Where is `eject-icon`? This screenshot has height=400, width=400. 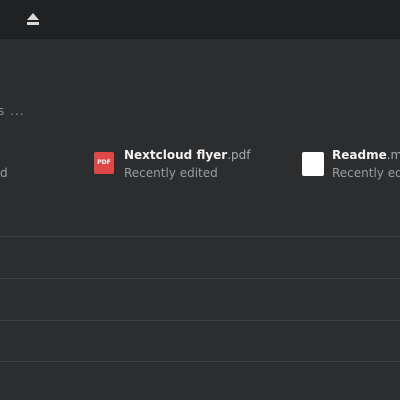 eject-icon is located at coordinates (33, 19).